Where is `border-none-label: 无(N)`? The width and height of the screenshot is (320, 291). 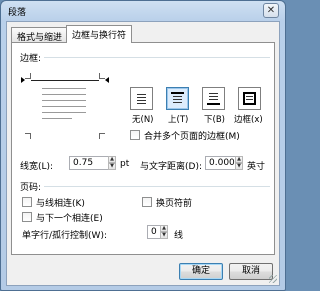 border-none-label: 无(N) is located at coordinates (143, 120).